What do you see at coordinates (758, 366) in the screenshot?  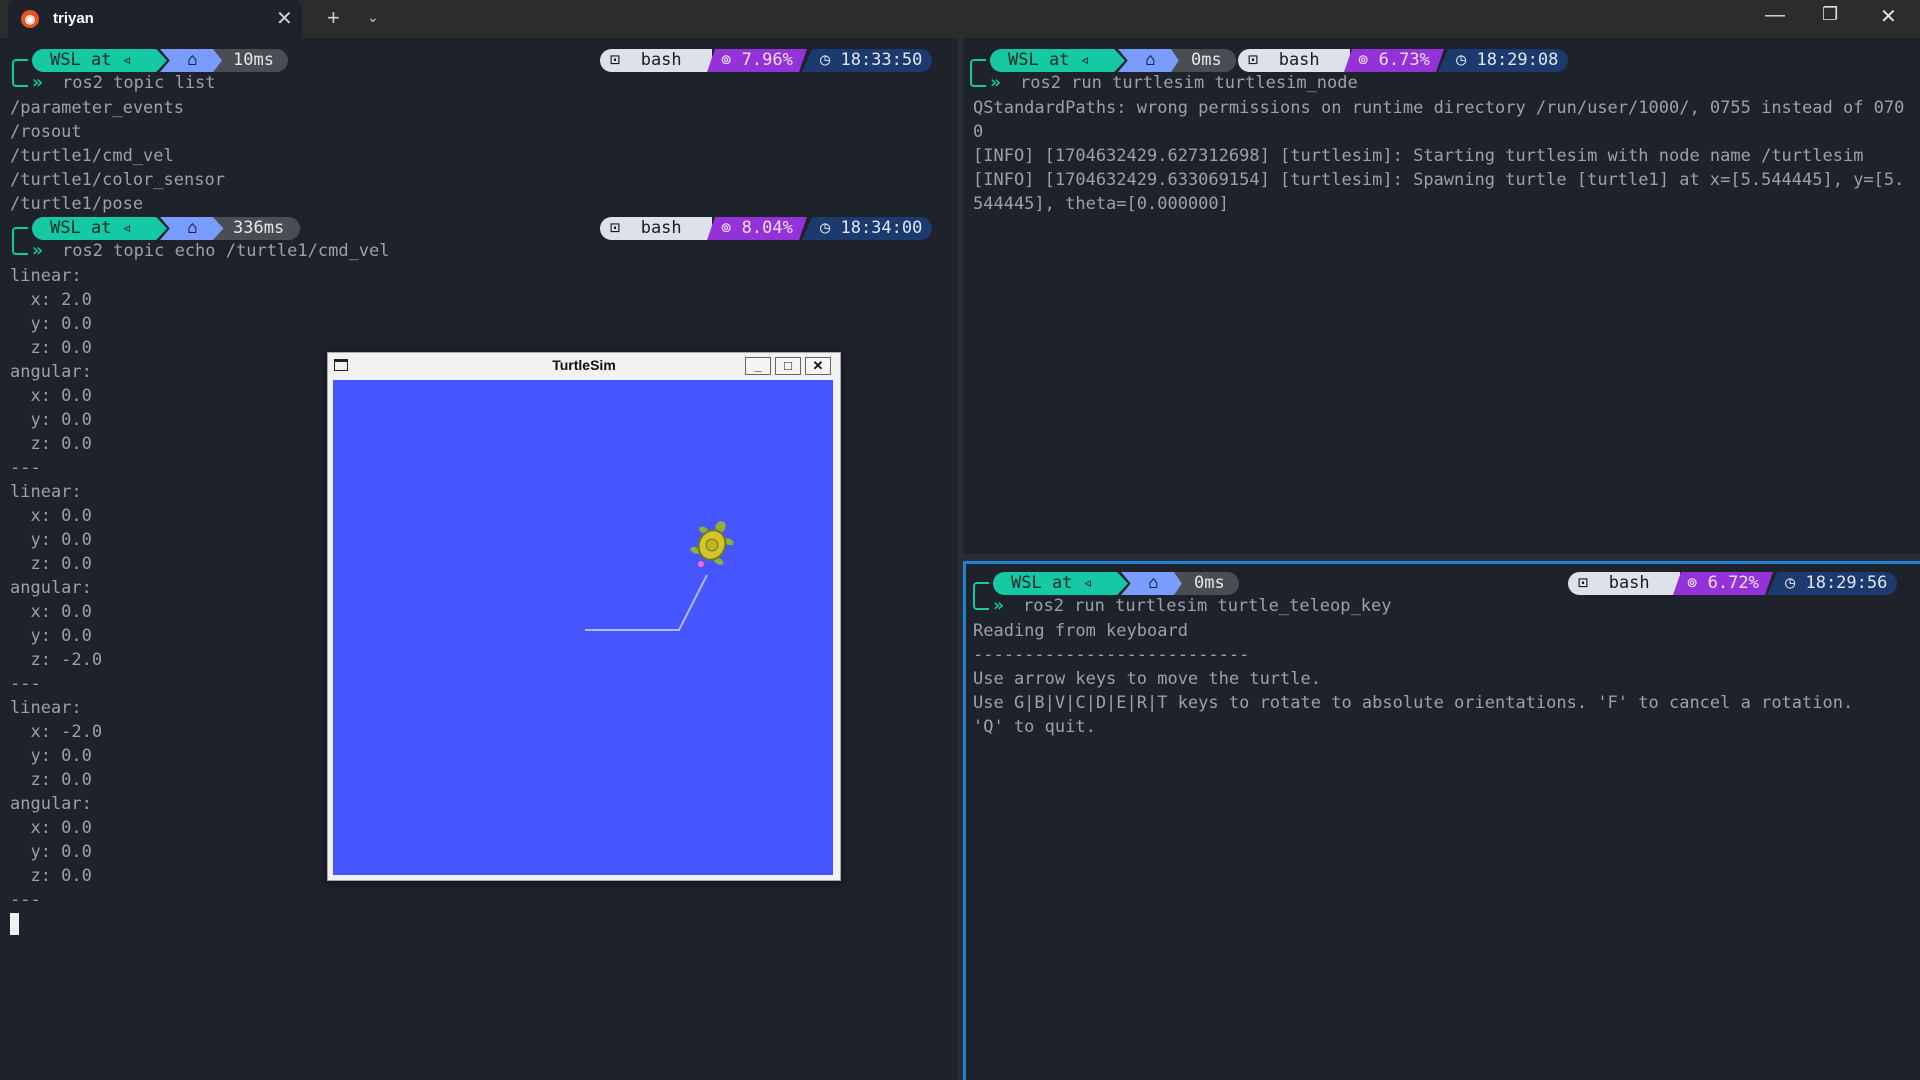 I see `turtlesim-minimize-button: _` at bounding box center [758, 366].